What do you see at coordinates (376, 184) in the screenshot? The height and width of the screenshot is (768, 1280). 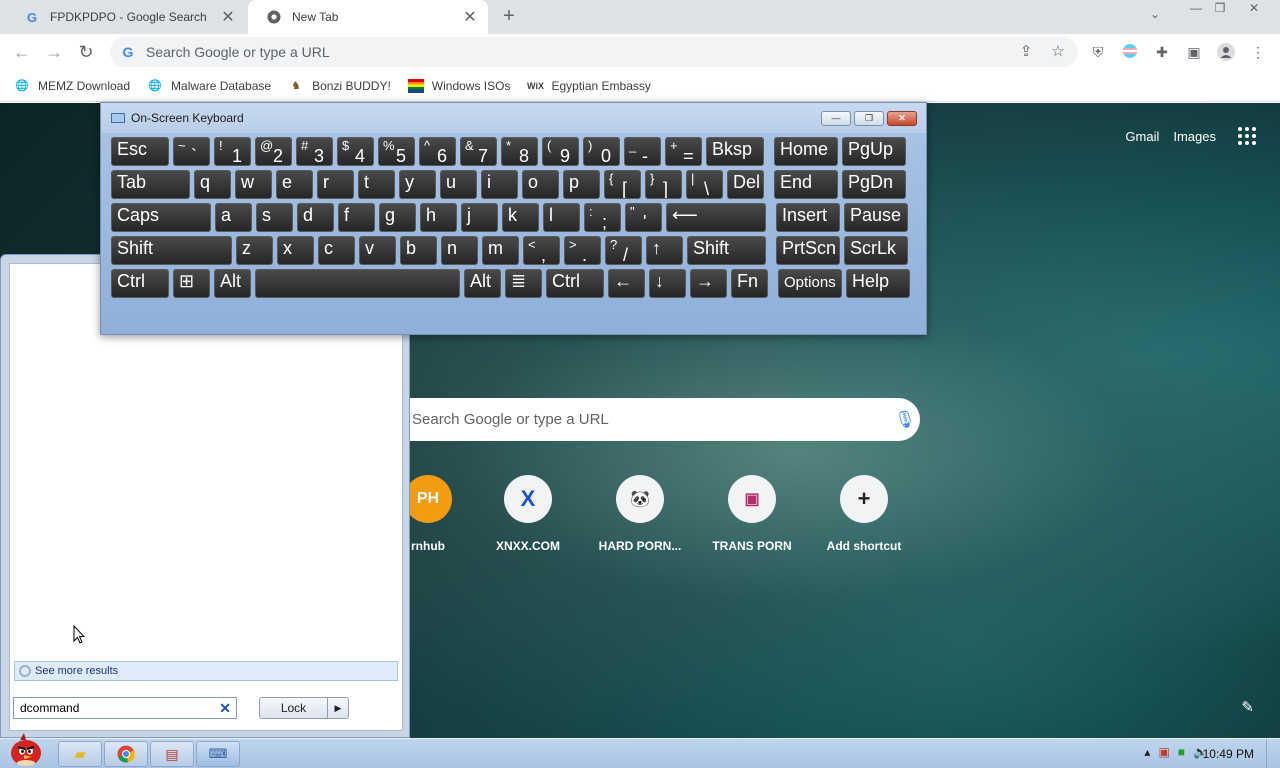 I see `osk-key-t: t` at bounding box center [376, 184].